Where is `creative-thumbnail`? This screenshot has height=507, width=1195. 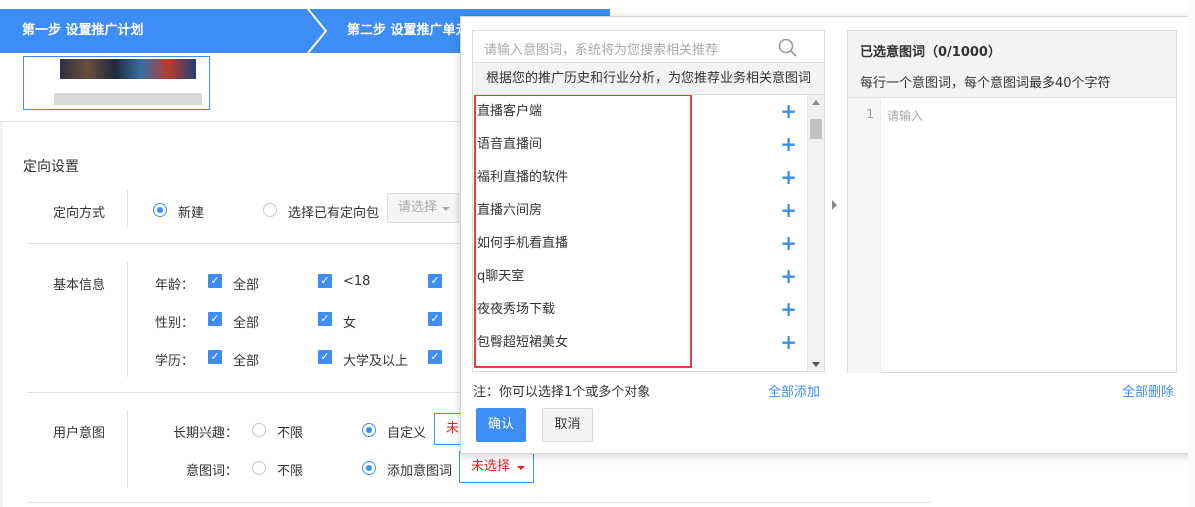
creative-thumbnail is located at coordinates (116, 83).